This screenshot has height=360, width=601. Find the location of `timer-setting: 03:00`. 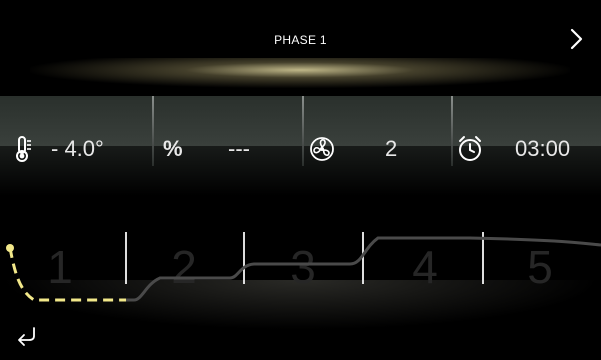

timer-setting: 03:00 is located at coordinates (527, 146).